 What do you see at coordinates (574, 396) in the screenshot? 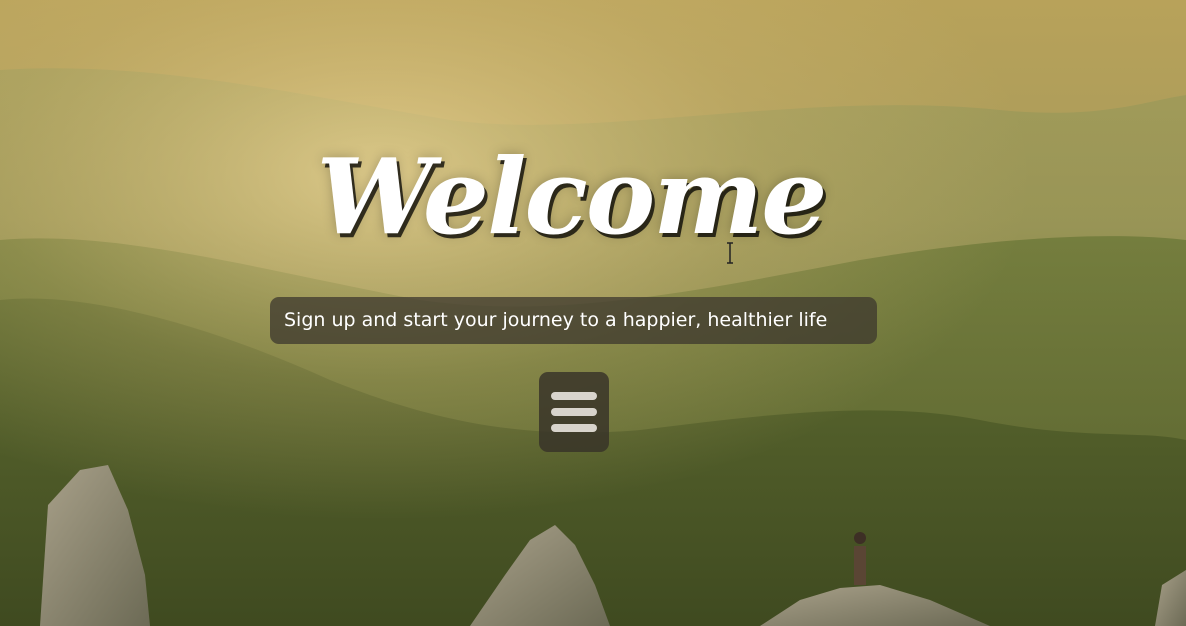
I see `hamburger-menu-icon` at bounding box center [574, 396].